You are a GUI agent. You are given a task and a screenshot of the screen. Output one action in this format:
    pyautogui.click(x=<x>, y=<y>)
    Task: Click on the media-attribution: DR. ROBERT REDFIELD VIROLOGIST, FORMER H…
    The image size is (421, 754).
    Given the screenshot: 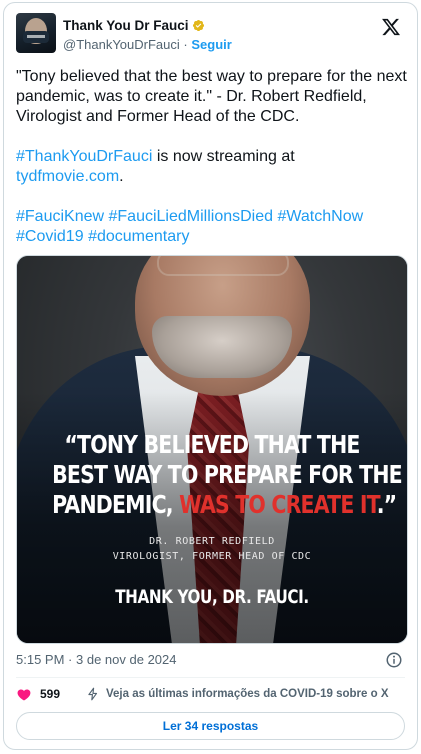 What is the action you would take?
    pyautogui.click(x=212, y=549)
    